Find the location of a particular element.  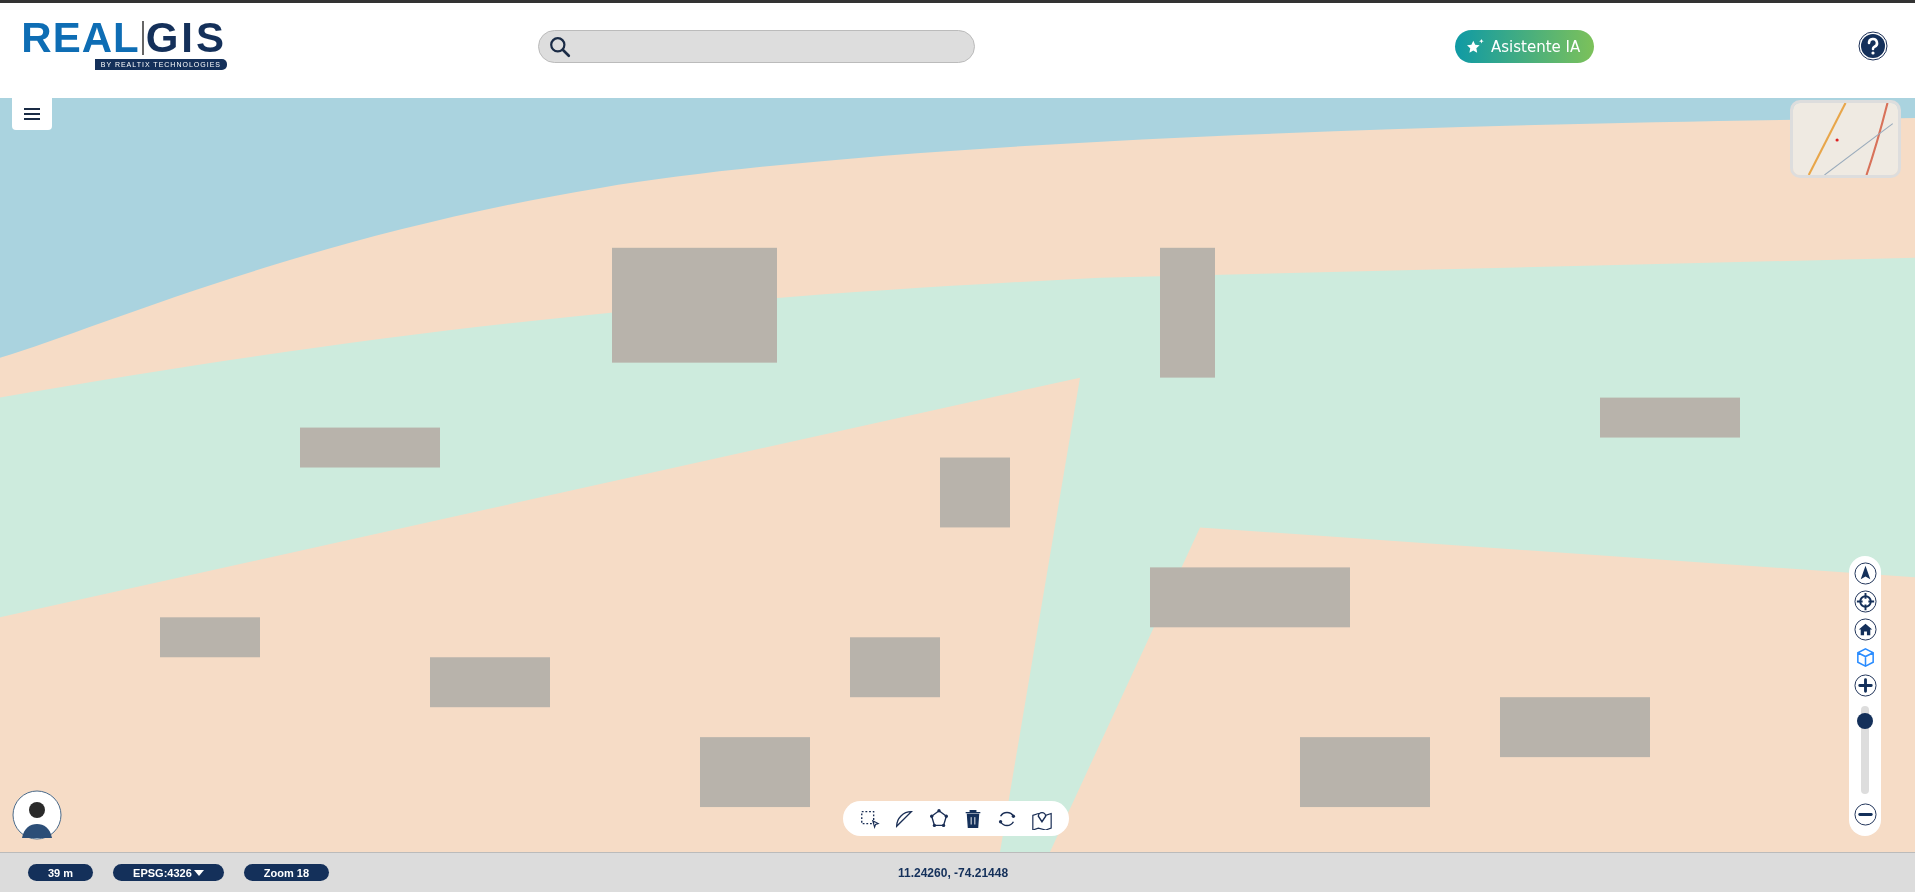

zoom-in-icon is located at coordinates (1865, 685).